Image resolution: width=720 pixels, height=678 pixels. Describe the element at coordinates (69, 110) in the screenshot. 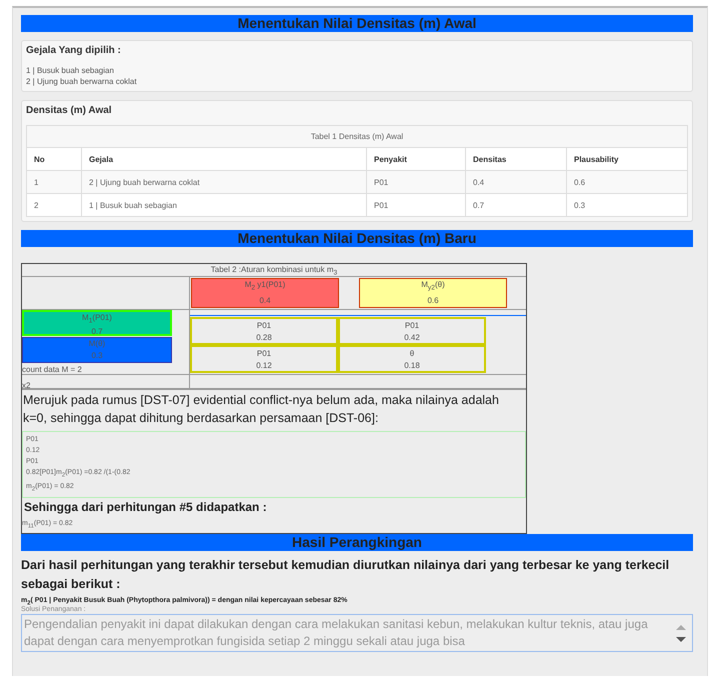

I see `card-heading: Densitas (m) Awal` at that location.